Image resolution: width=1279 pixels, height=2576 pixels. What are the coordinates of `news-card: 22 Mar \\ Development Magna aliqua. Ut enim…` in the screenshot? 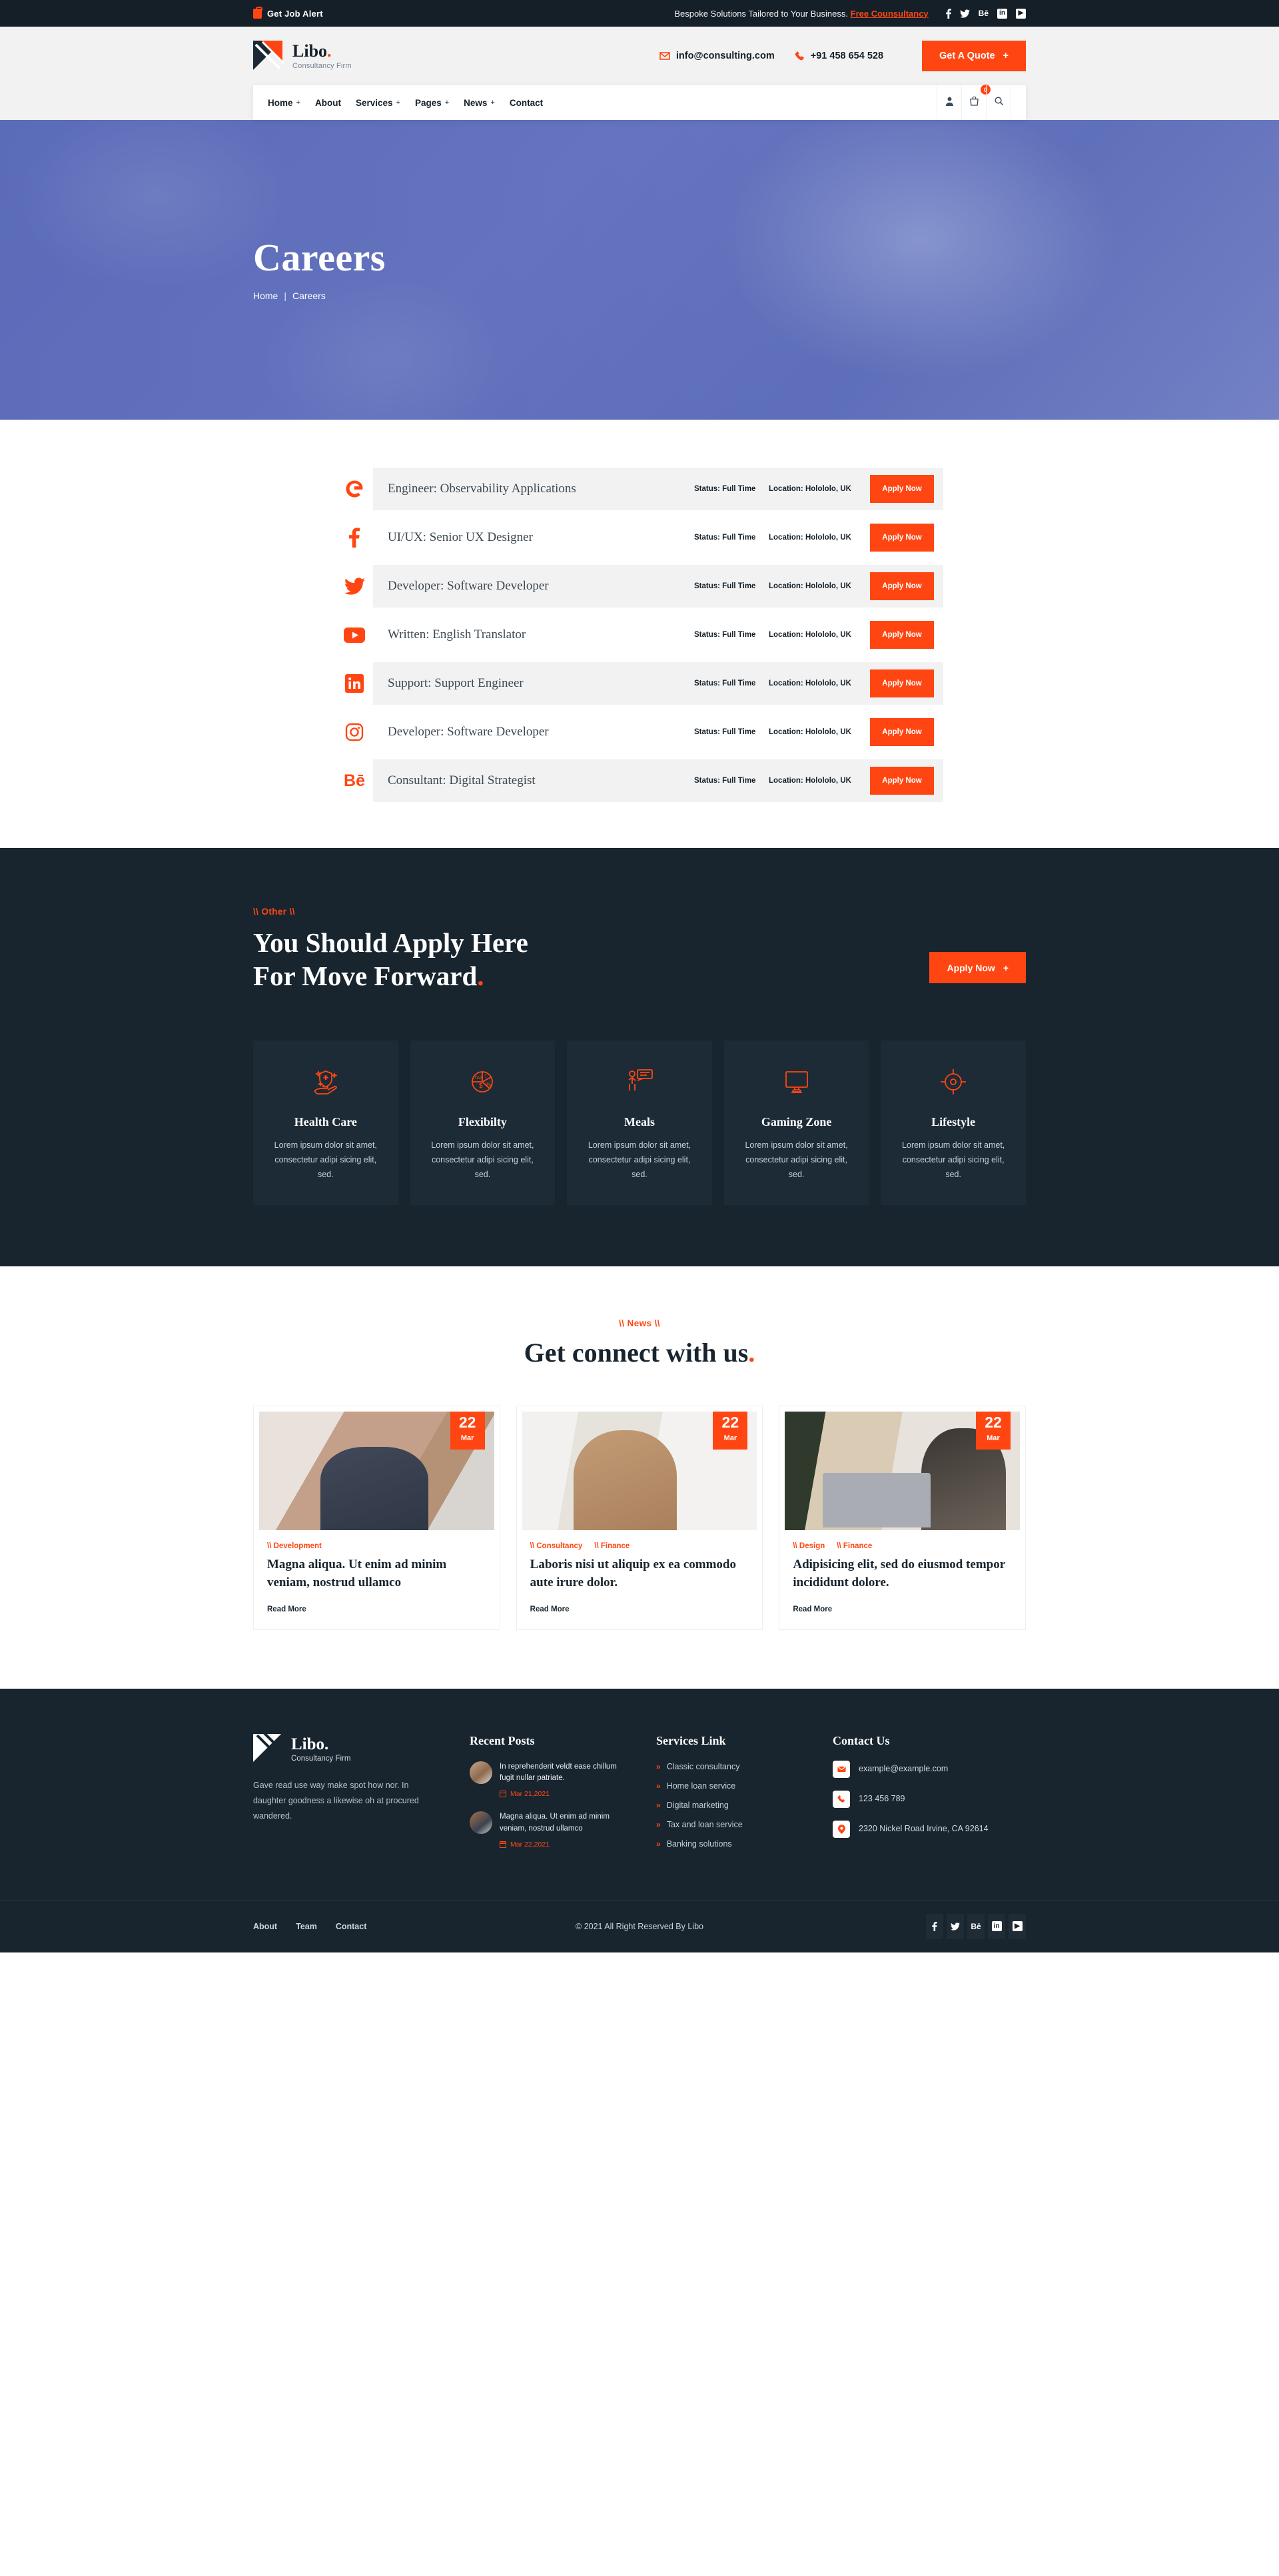 It's located at (376, 1518).